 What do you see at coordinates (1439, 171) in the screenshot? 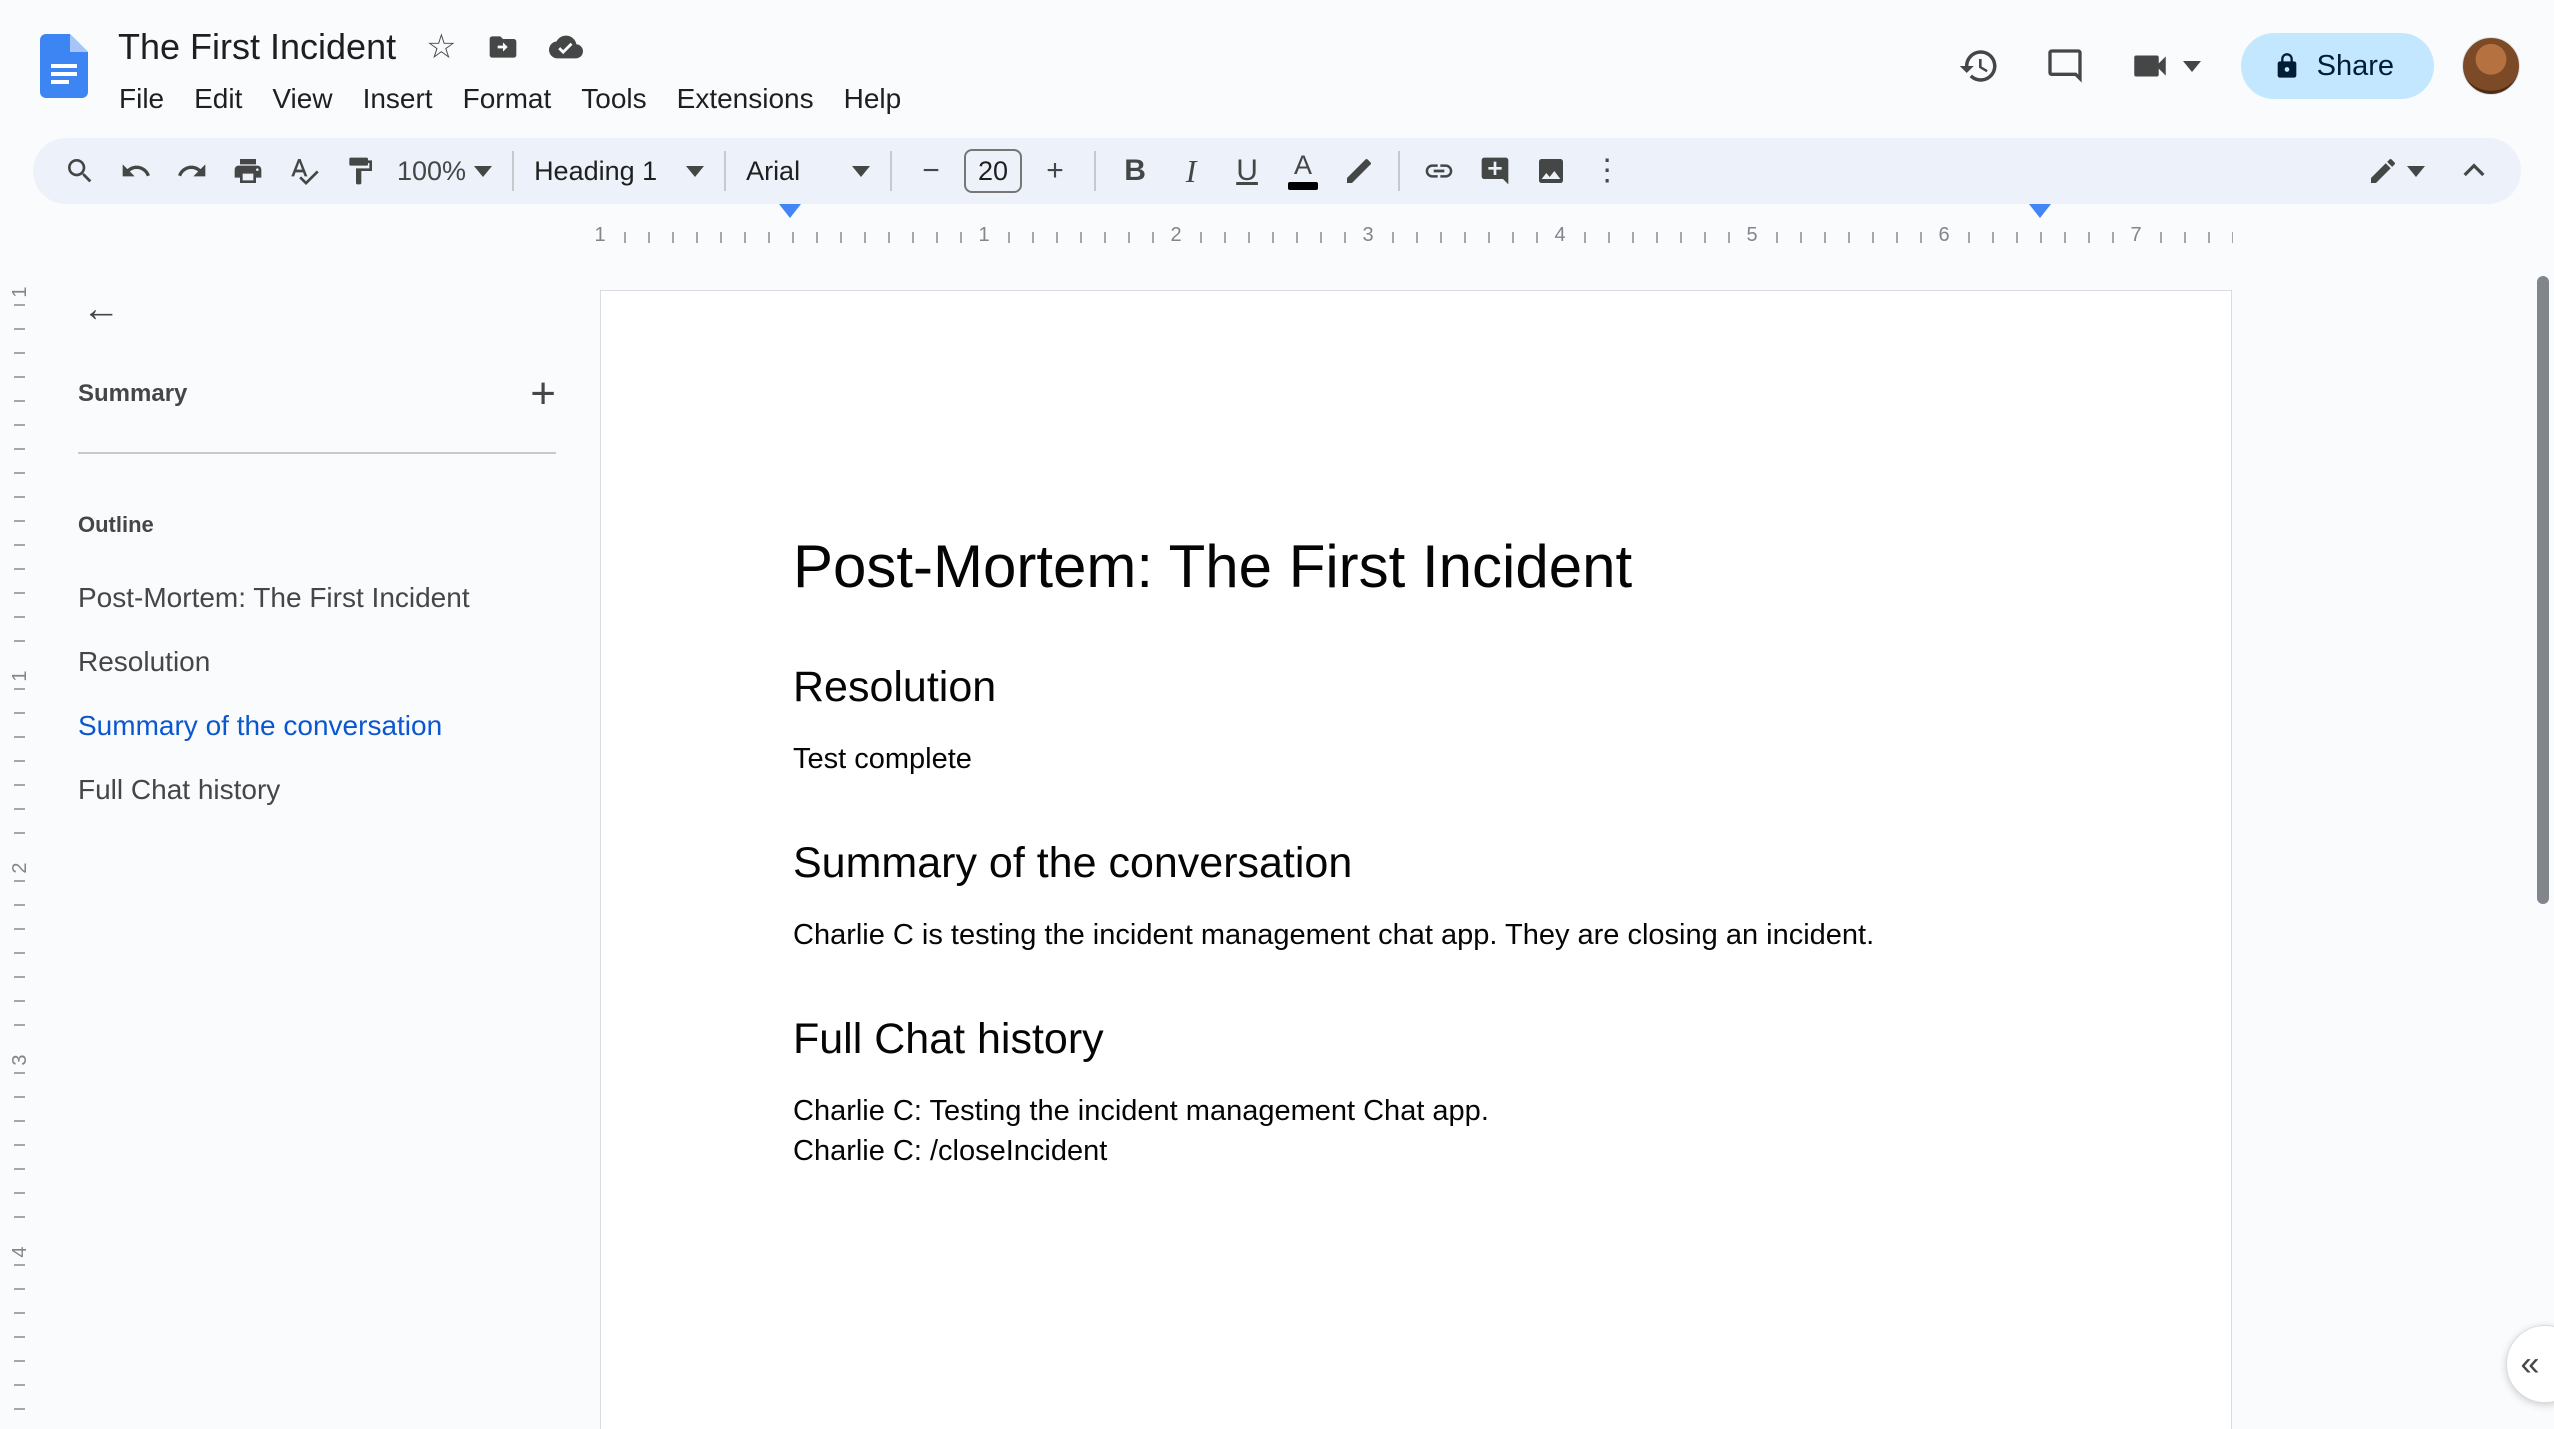
I see `insert-link-button` at bounding box center [1439, 171].